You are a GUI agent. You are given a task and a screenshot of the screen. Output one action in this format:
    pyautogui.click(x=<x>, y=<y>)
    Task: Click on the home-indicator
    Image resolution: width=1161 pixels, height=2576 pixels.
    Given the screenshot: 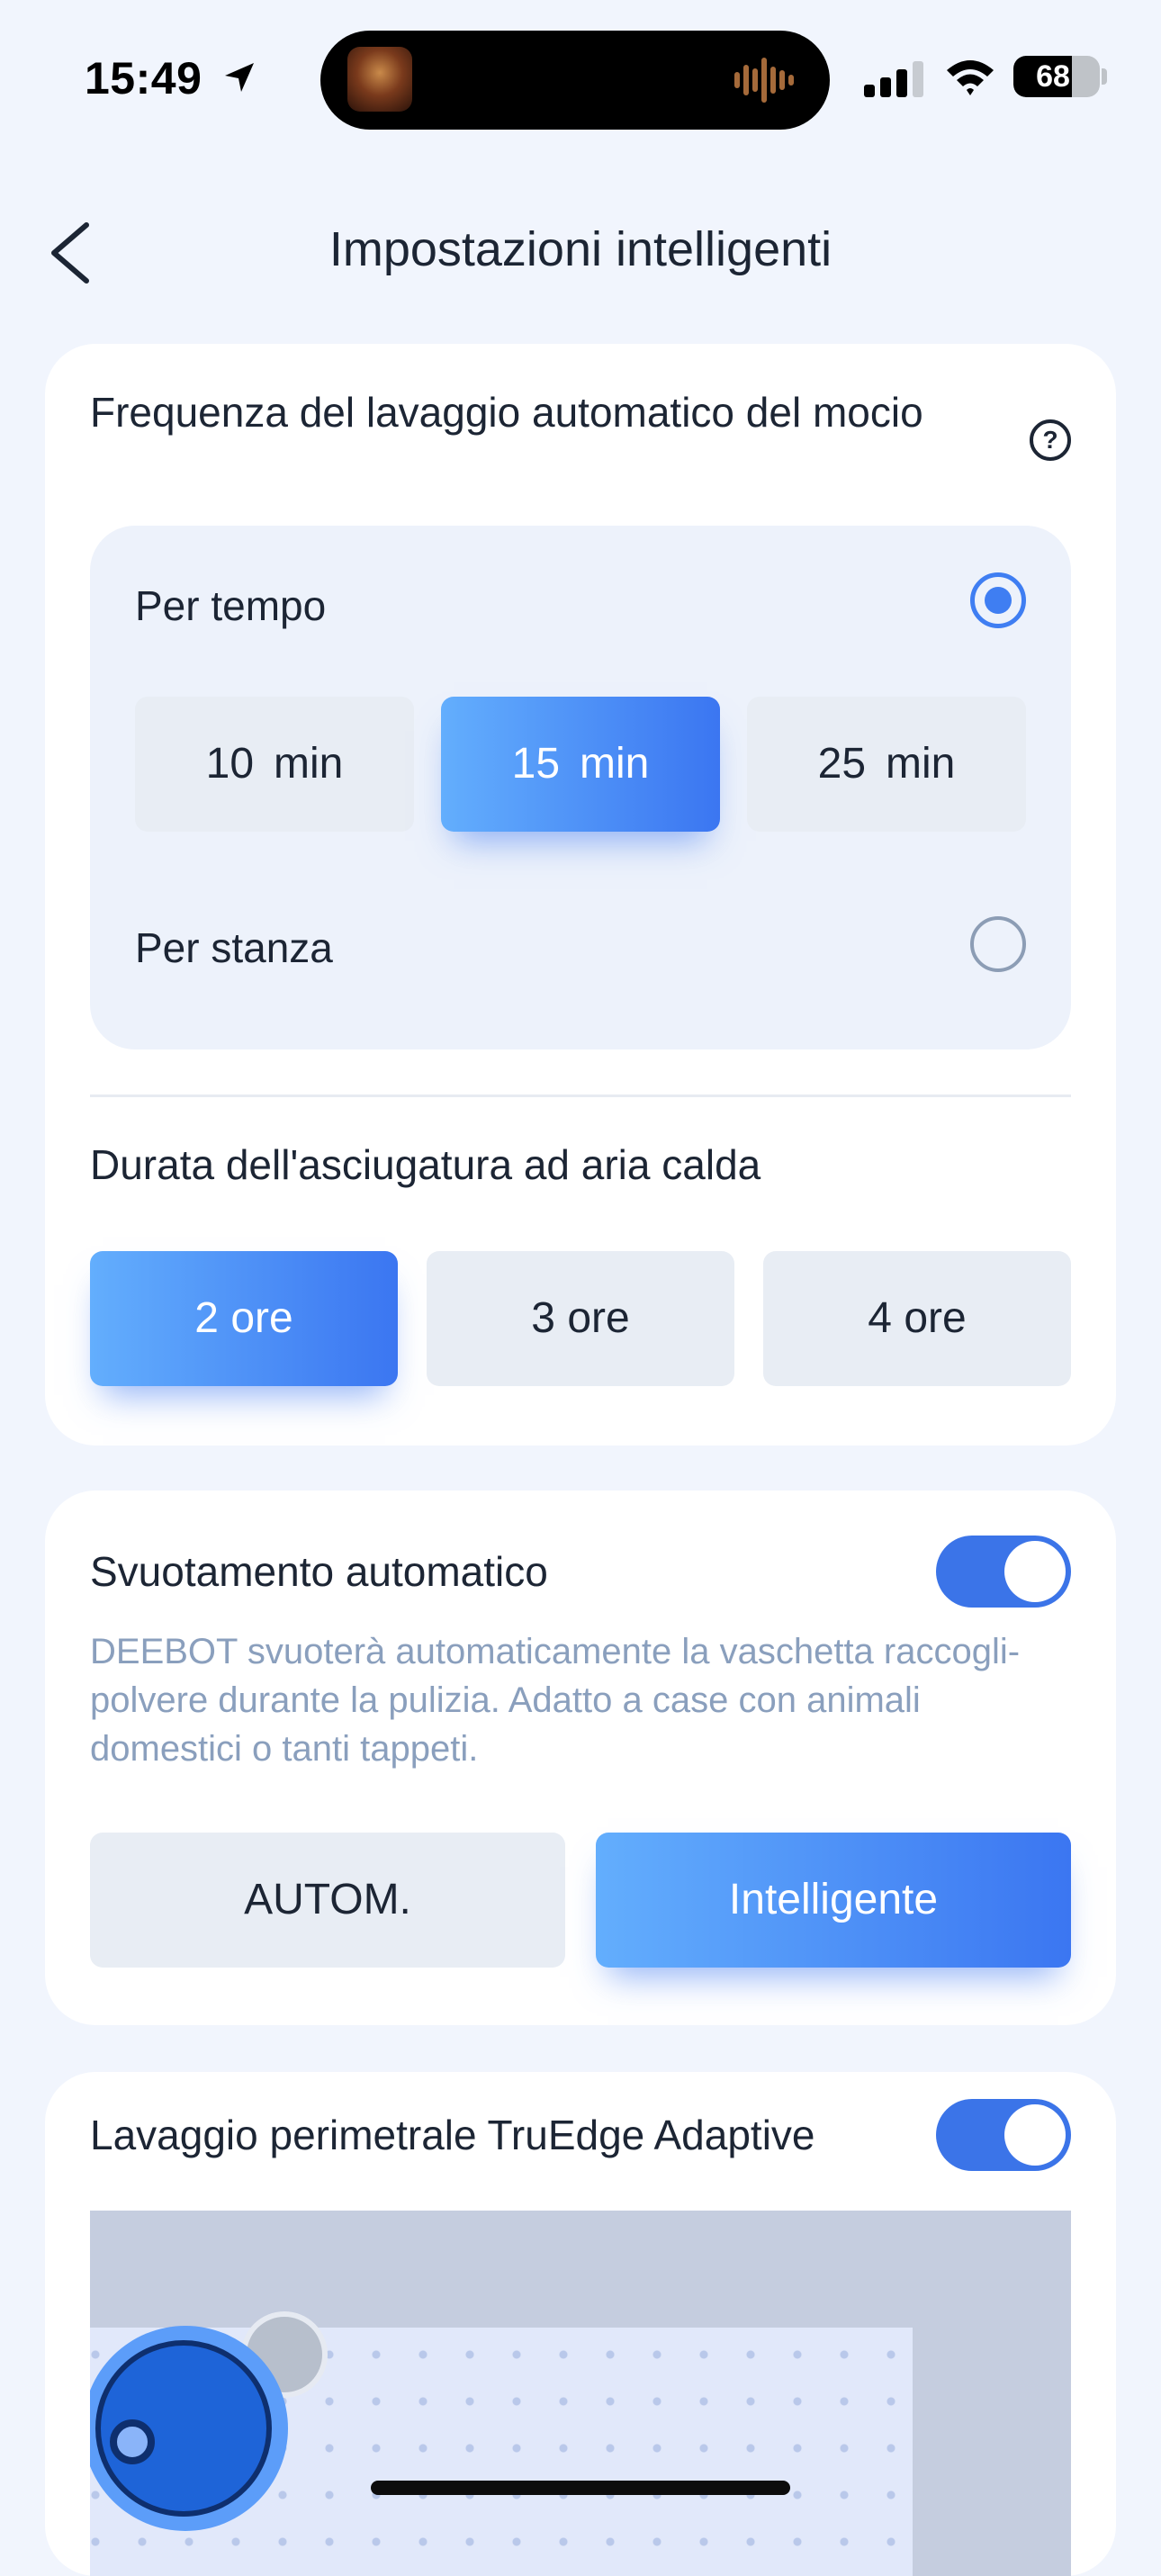 What is the action you would take?
    pyautogui.click(x=580, y=2488)
    